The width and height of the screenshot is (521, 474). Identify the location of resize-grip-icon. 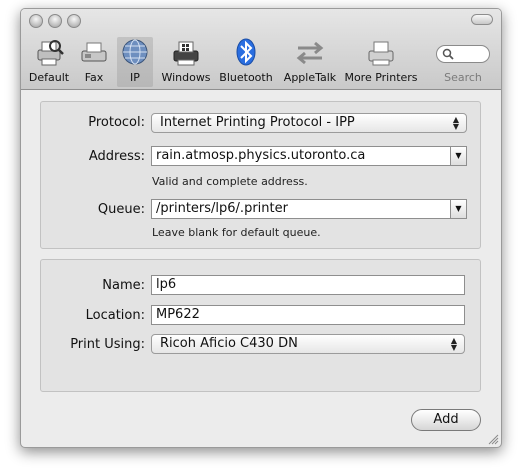
(493, 439).